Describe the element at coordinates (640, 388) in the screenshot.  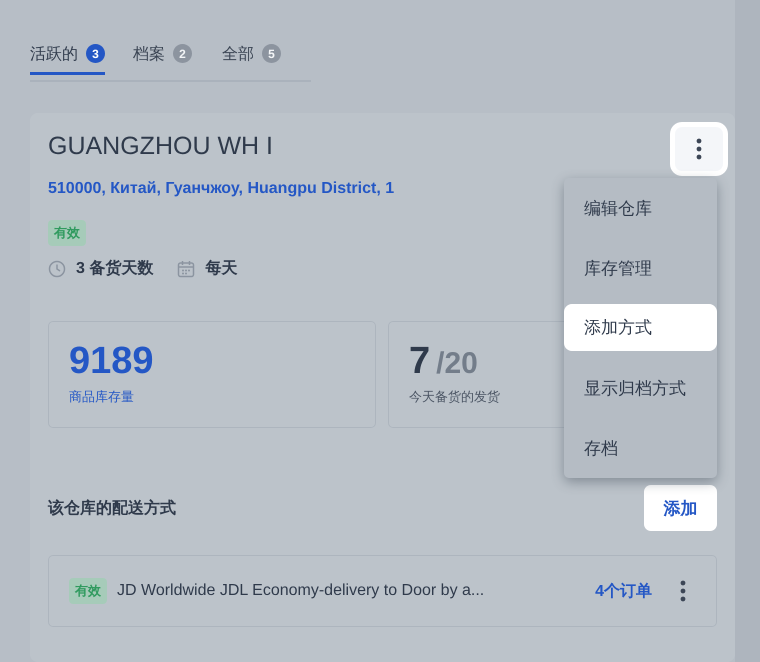
I see `menu-item: 显示归档方式` at that location.